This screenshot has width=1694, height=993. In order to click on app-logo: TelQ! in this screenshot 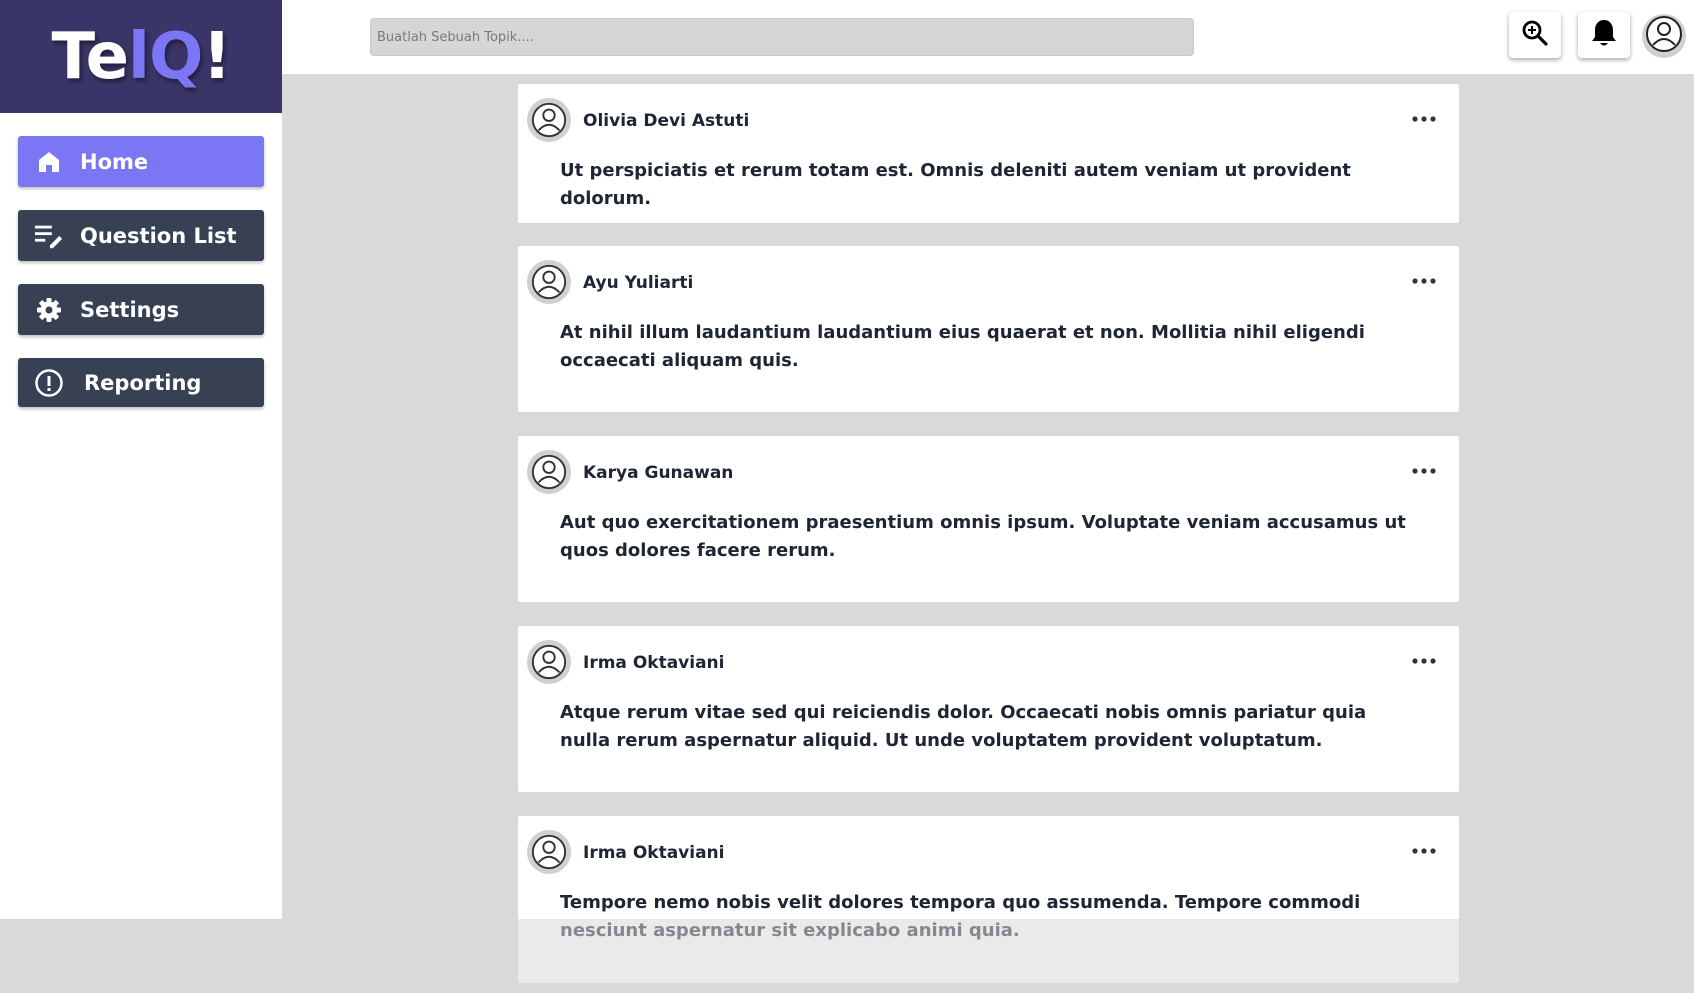, I will do `click(141, 56)`.